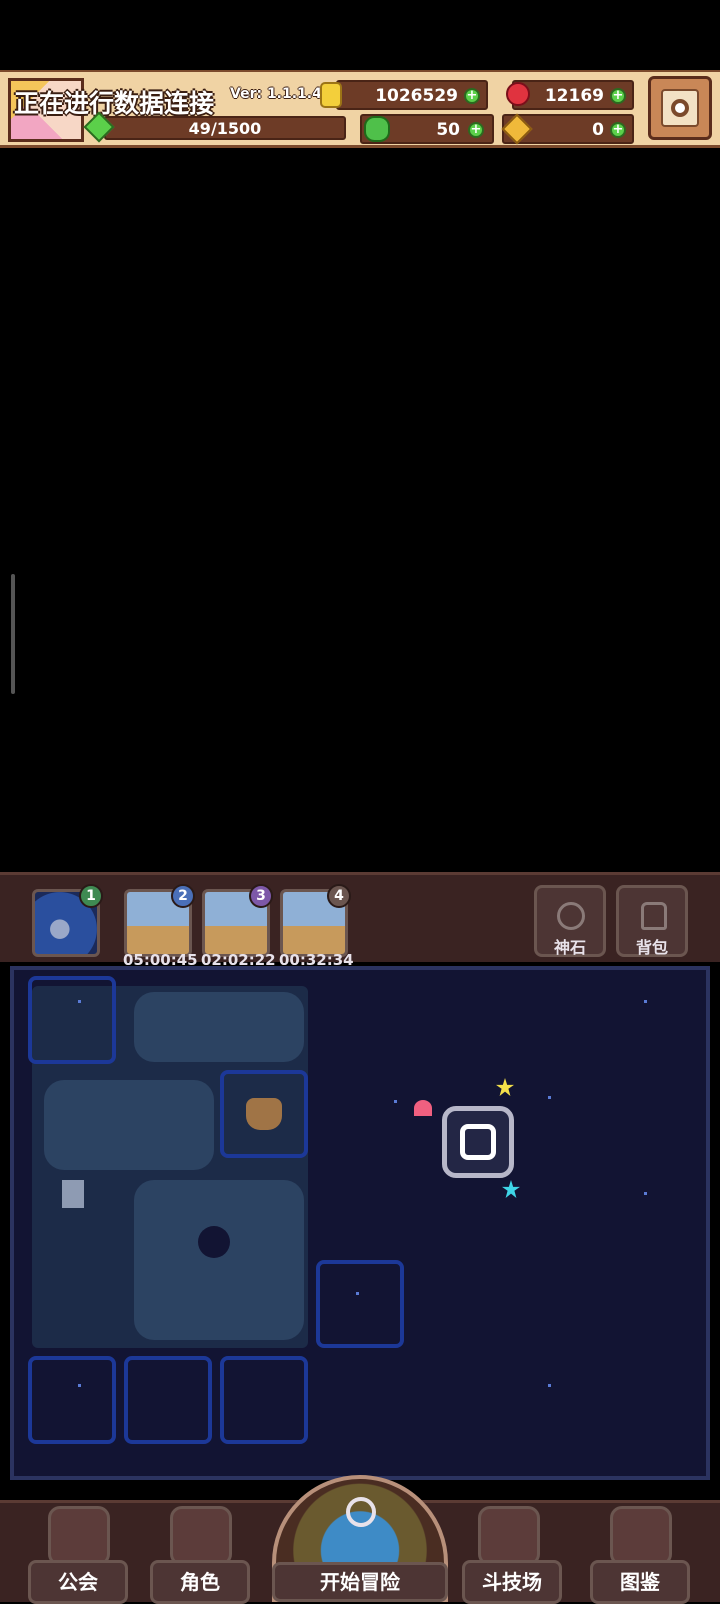 The image size is (720, 1604). What do you see at coordinates (361, 1512) in the screenshot?
I see `magnifier-icon` at bounding box center [361, 1512].